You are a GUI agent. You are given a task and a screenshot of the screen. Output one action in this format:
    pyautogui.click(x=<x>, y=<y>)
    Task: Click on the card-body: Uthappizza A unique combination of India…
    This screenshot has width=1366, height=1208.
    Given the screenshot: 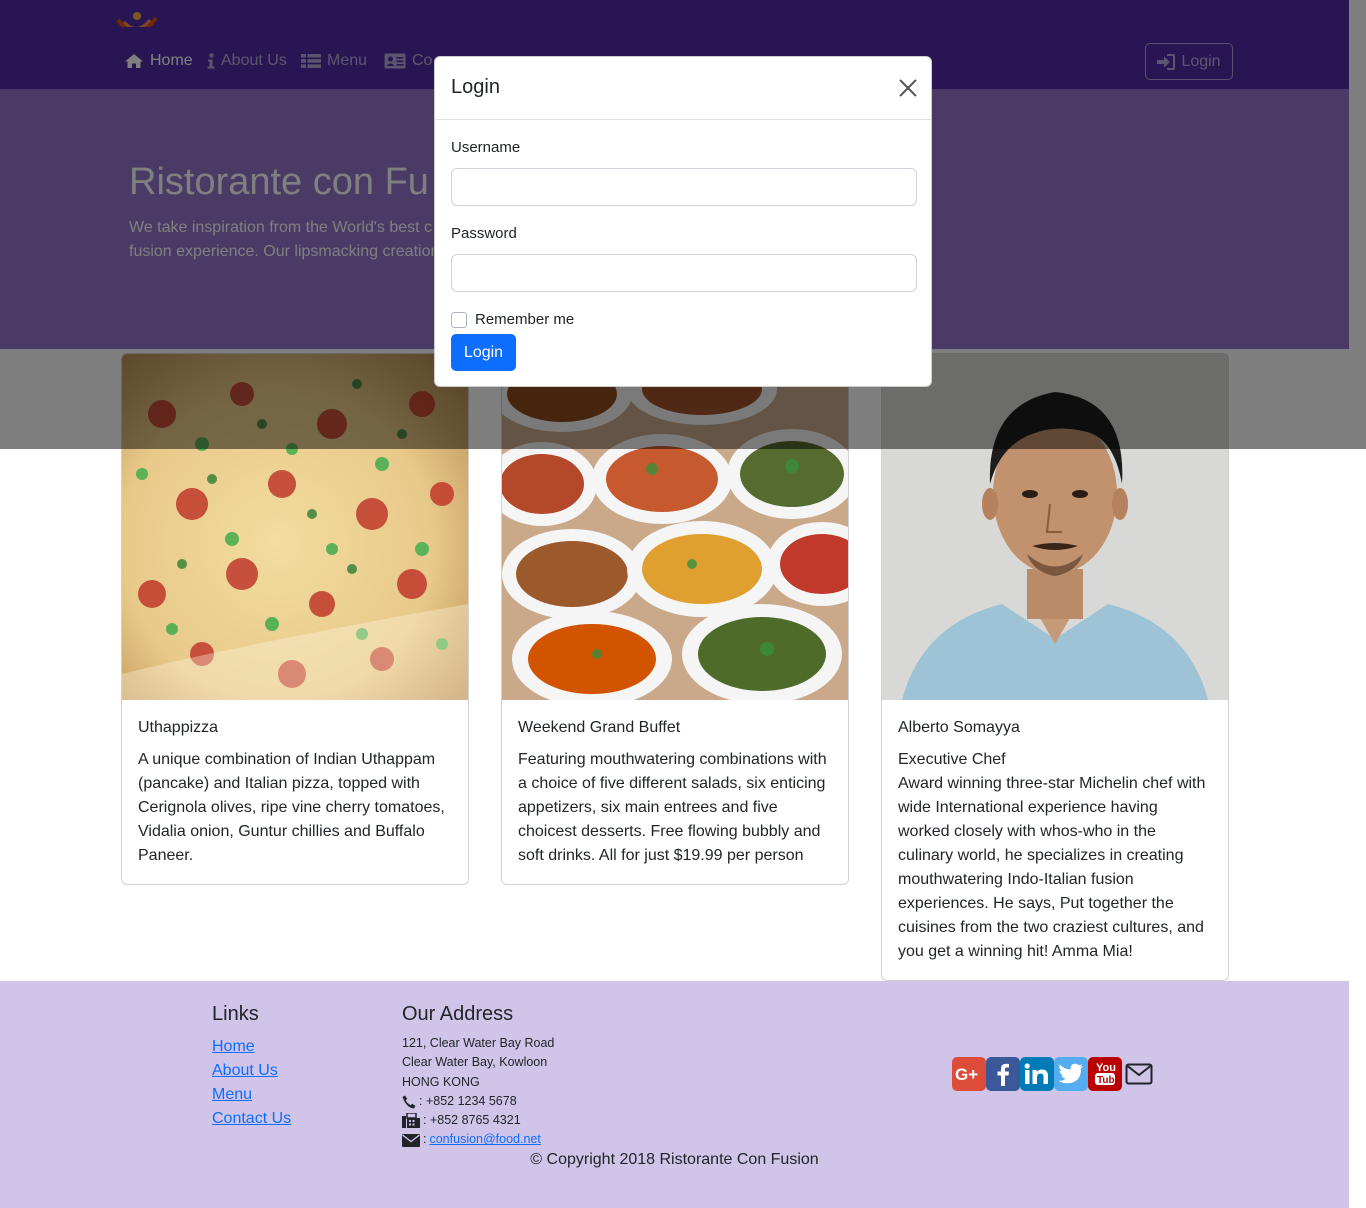 What is the action you would take?
    pyautogui.click(x=295, y=792)
    